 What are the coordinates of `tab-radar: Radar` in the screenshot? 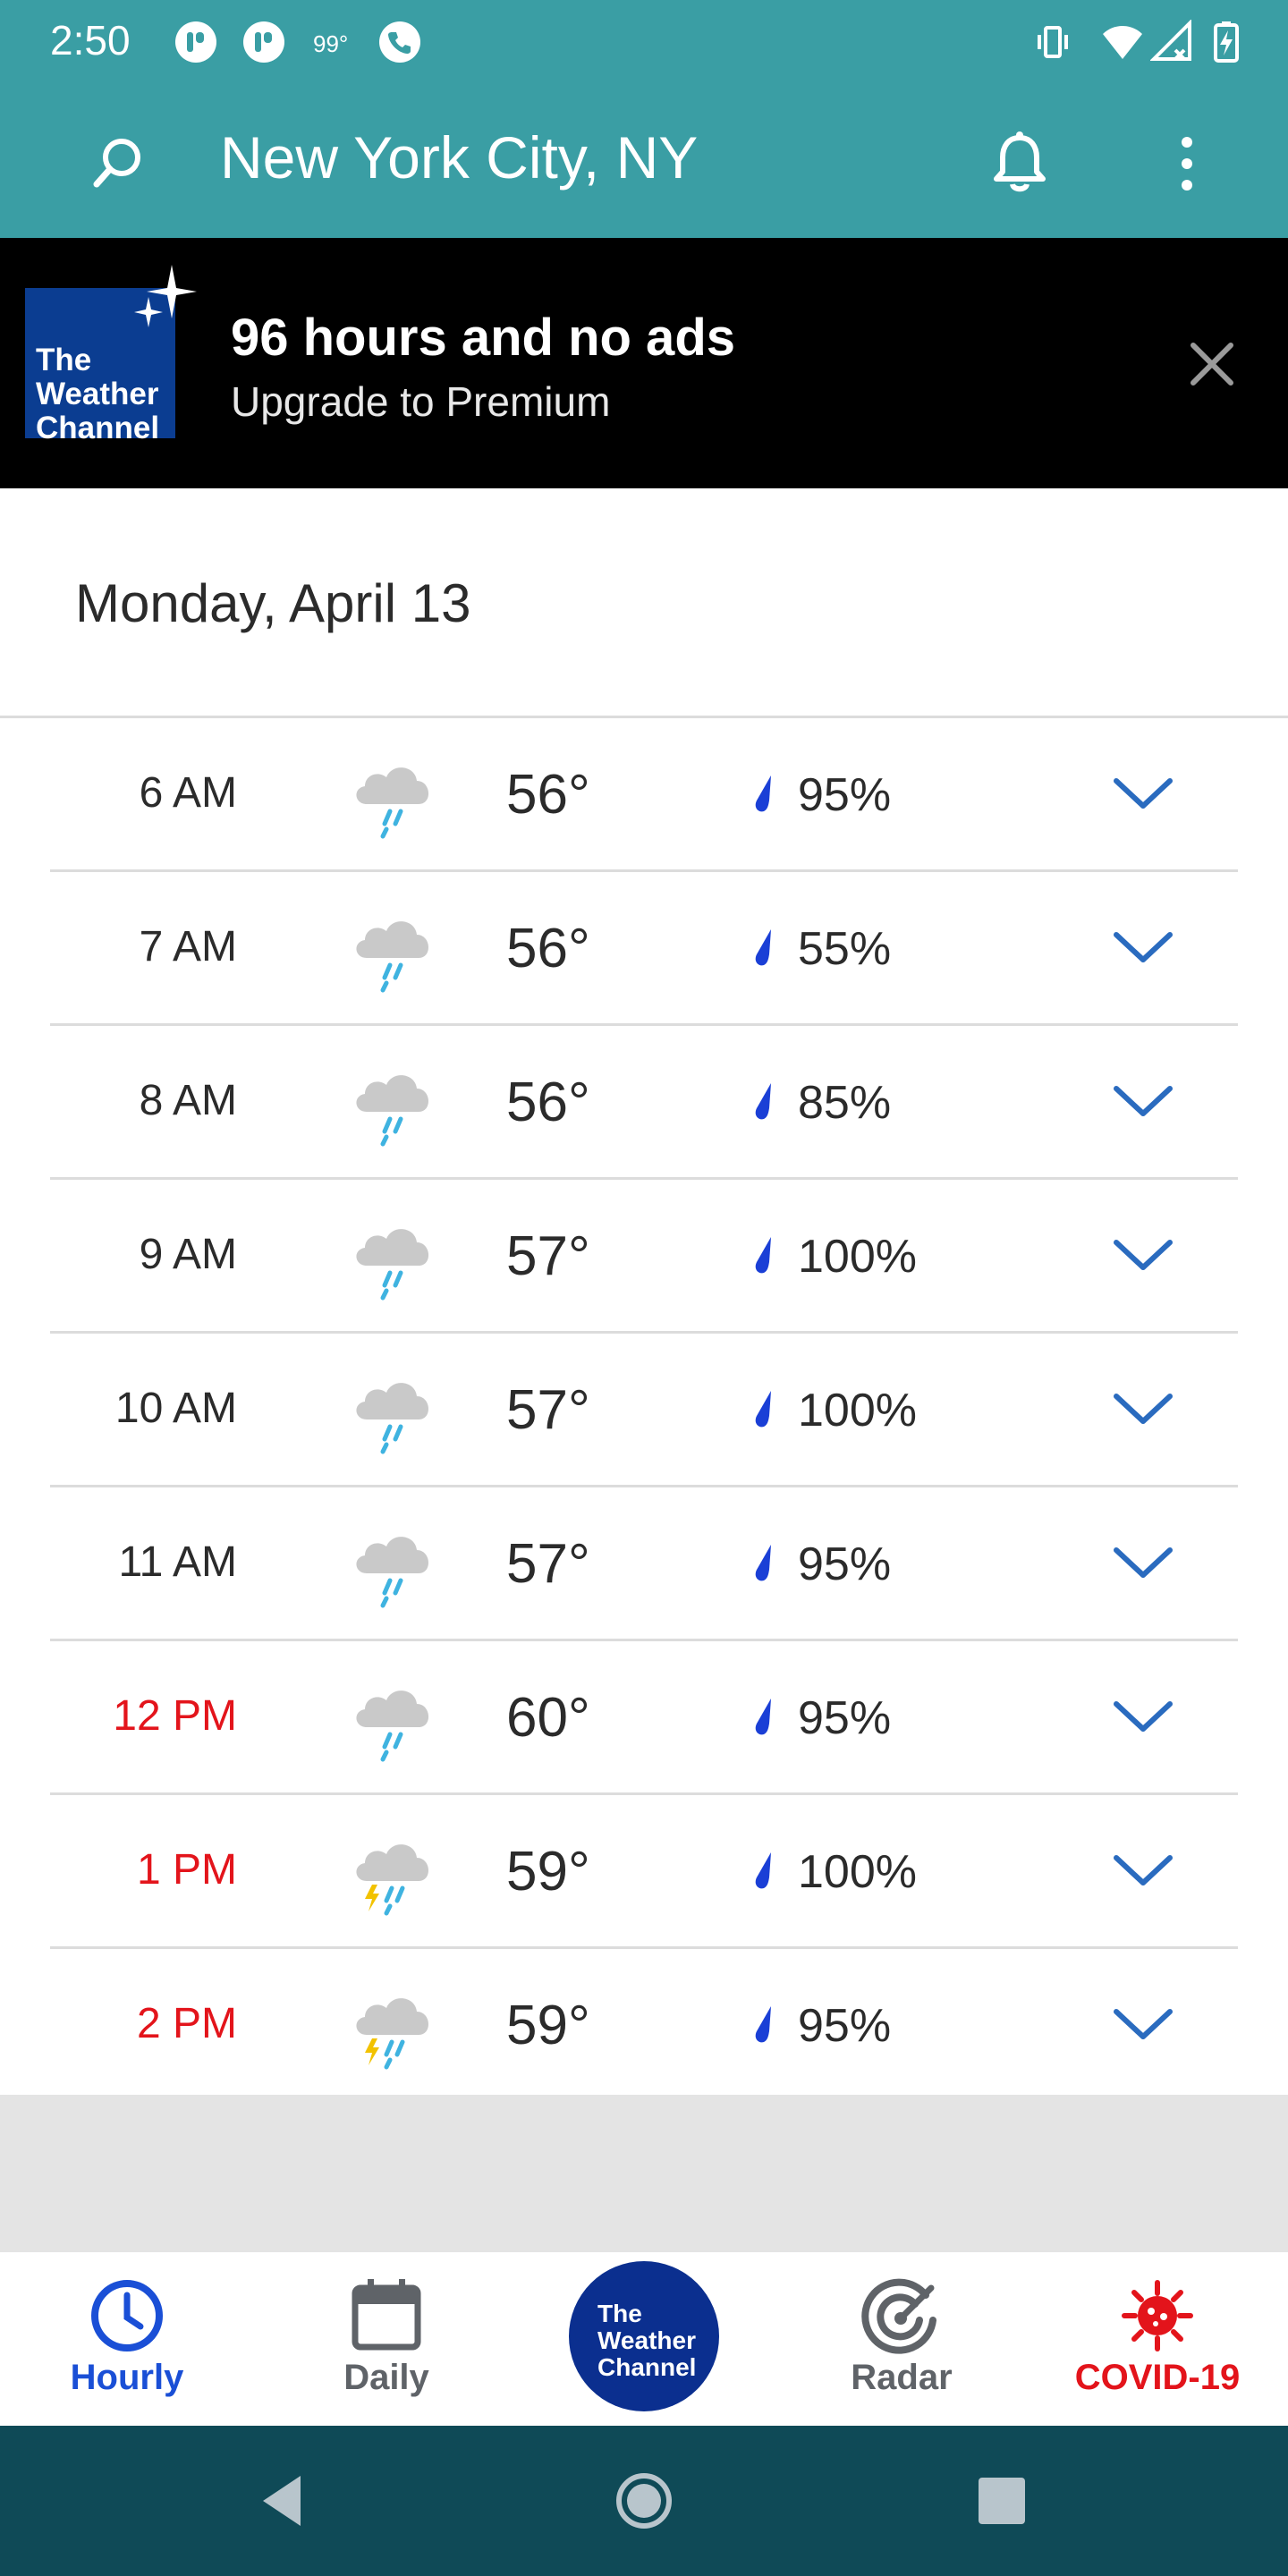 It's located at (901, 2339).